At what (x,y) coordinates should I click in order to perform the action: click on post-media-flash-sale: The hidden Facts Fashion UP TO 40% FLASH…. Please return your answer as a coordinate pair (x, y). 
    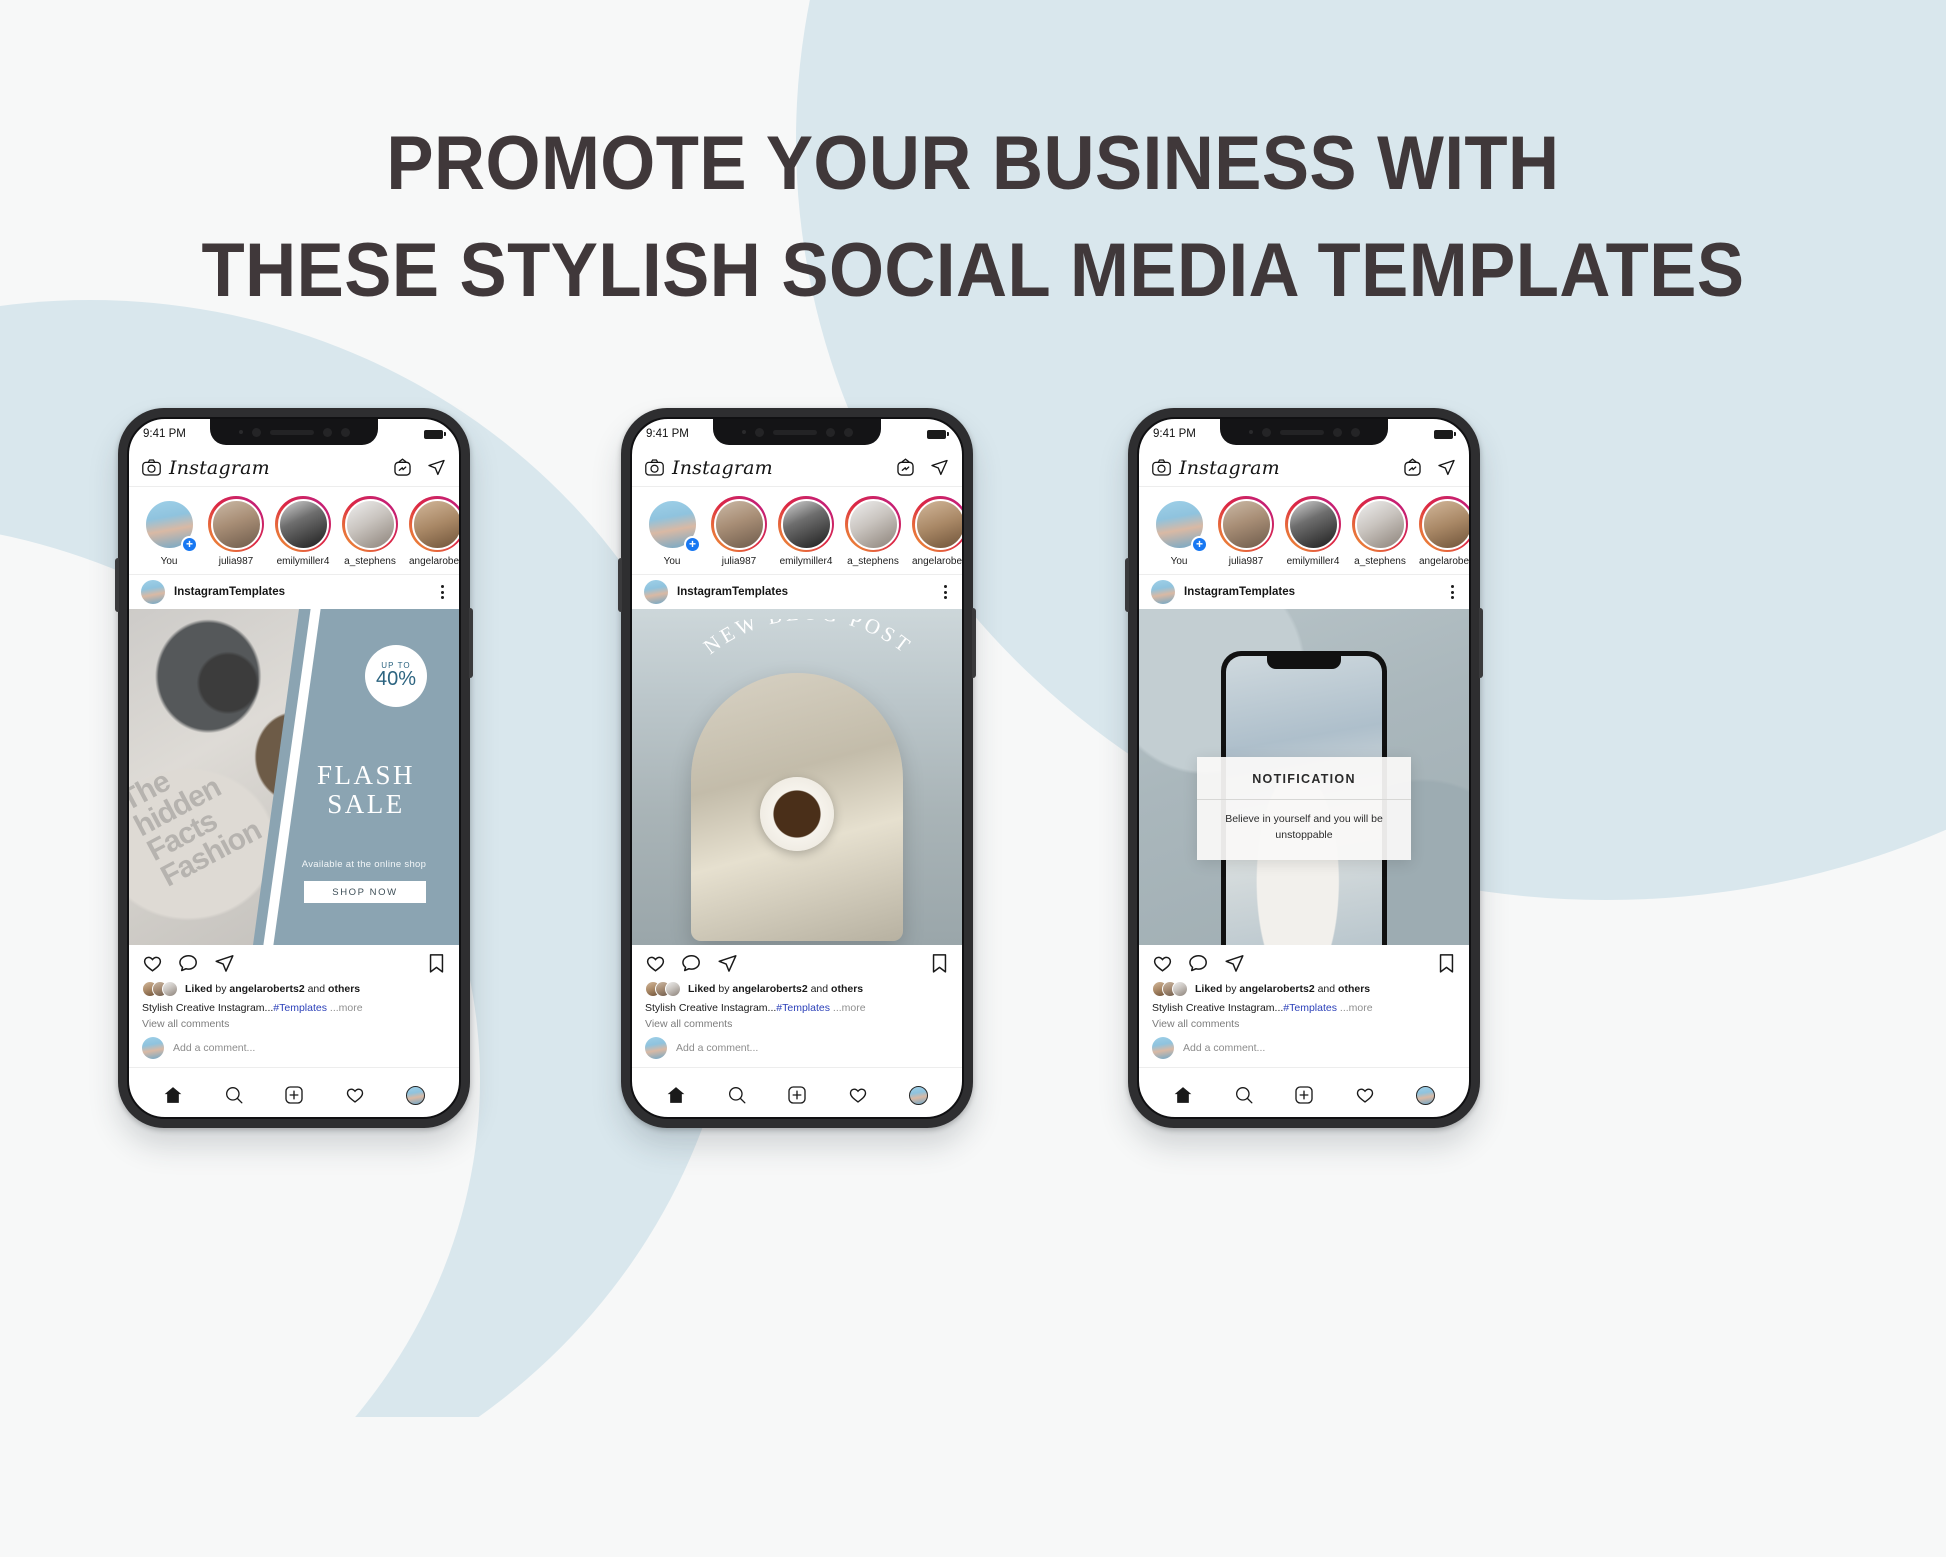
    Looking at the image, I should click on (294, 777).